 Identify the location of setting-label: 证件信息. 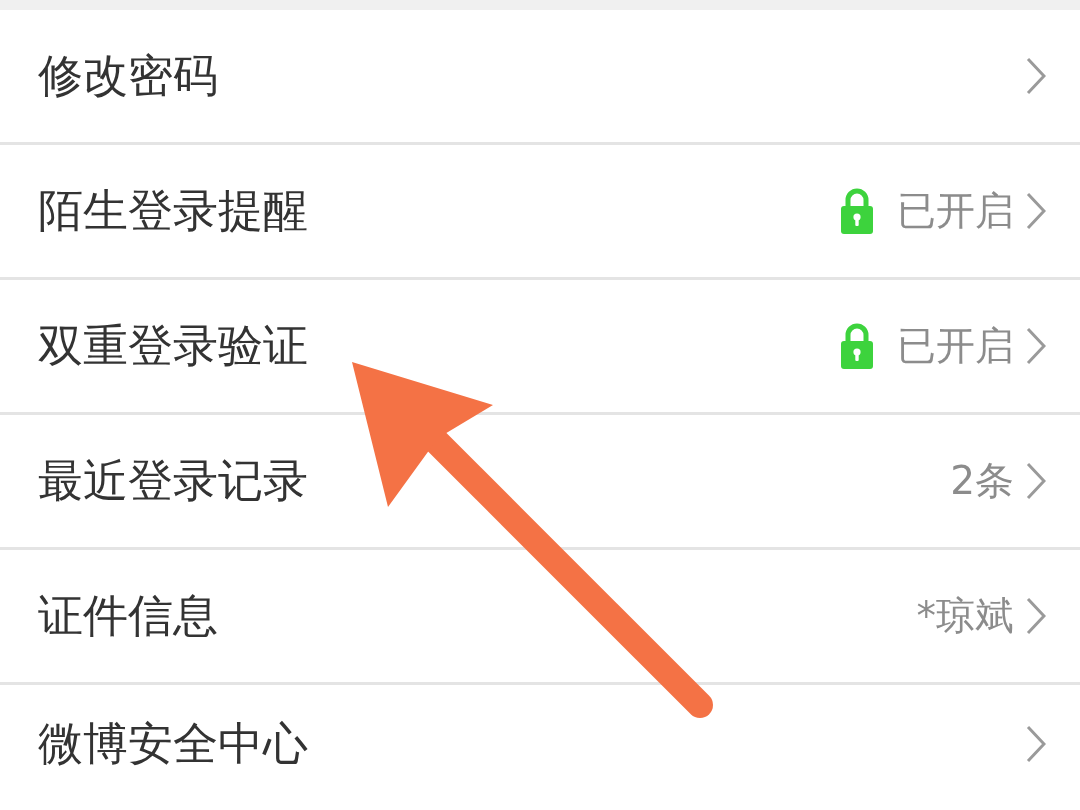
(128, 616).